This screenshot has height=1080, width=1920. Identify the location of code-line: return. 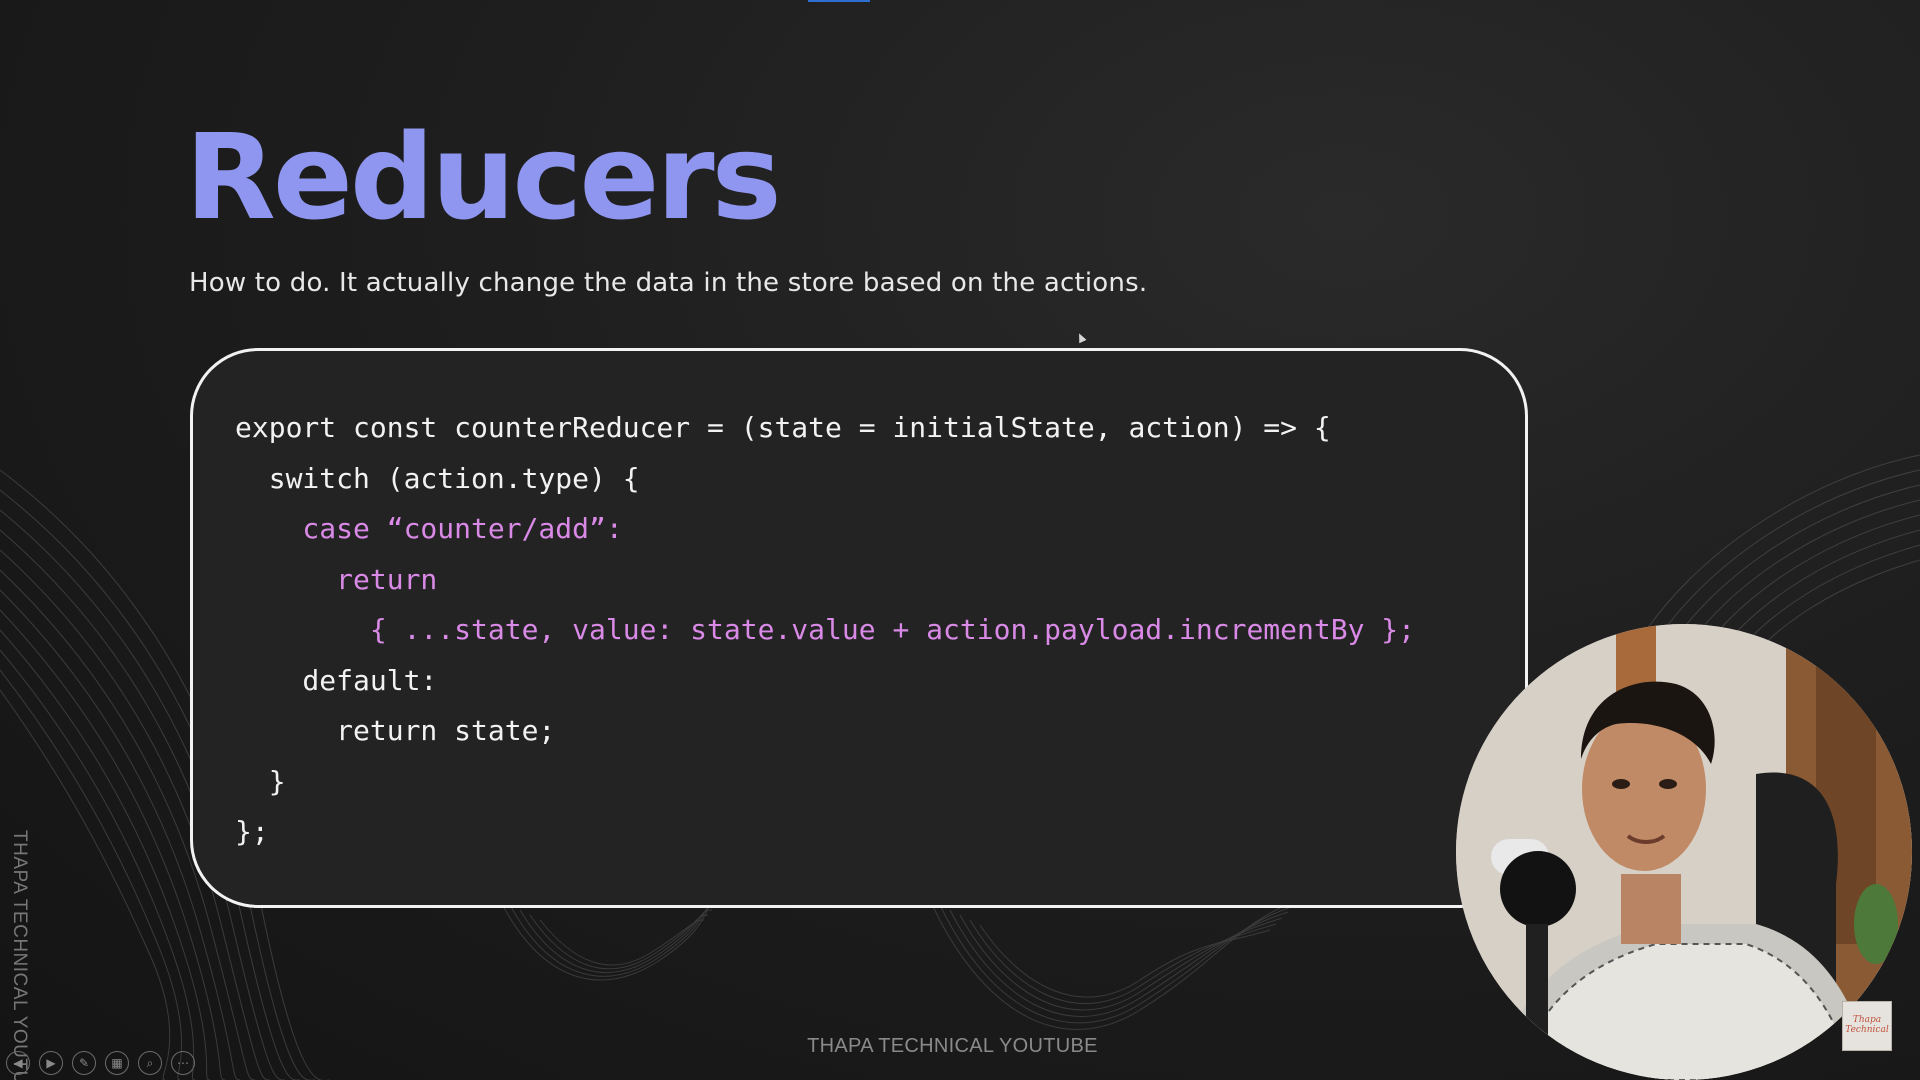
(336, 579).